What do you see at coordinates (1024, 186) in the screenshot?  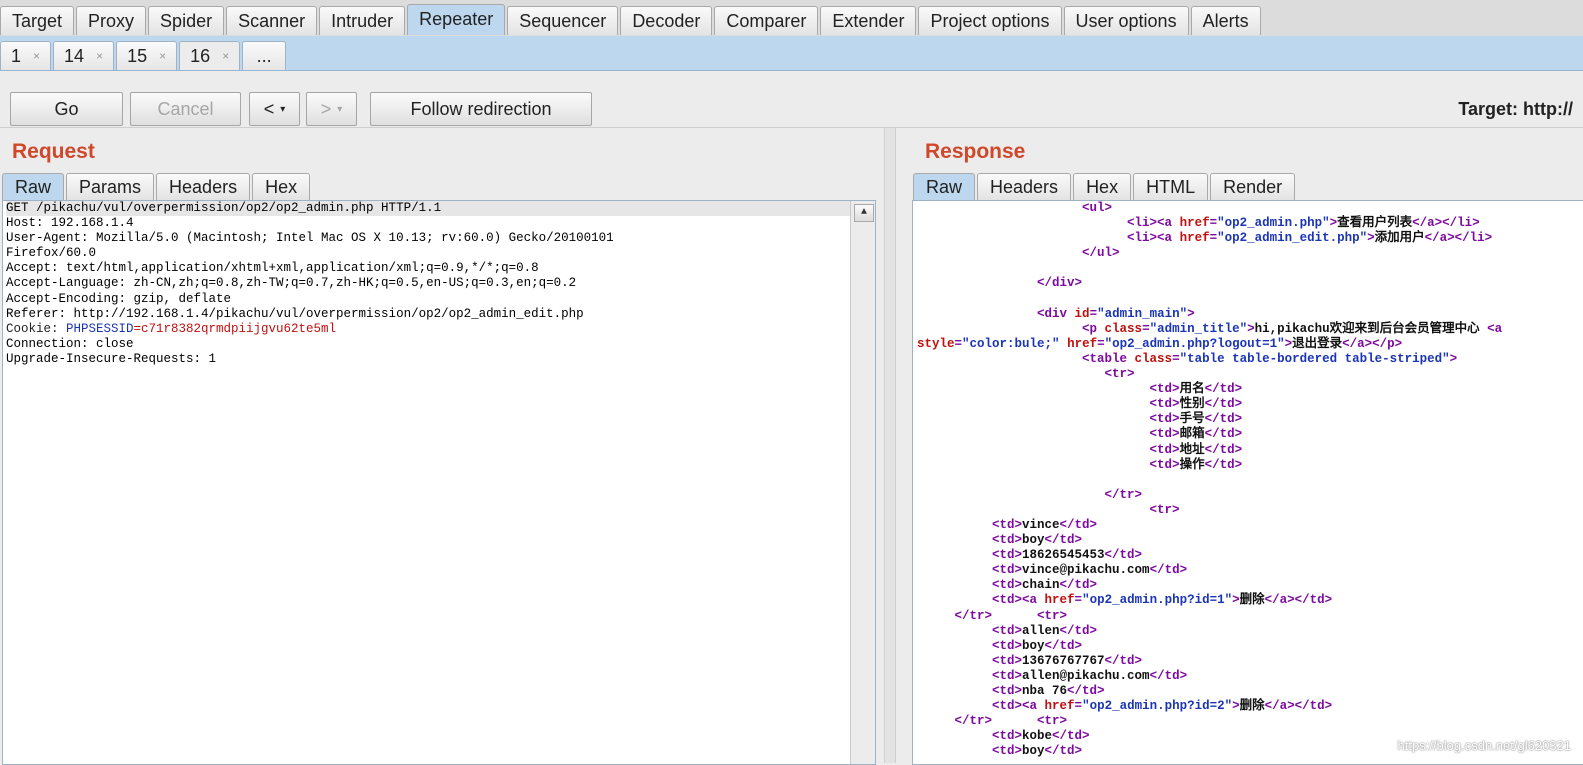 I see `response-tab-headers: Headers` at bounding box center [1024, 186].